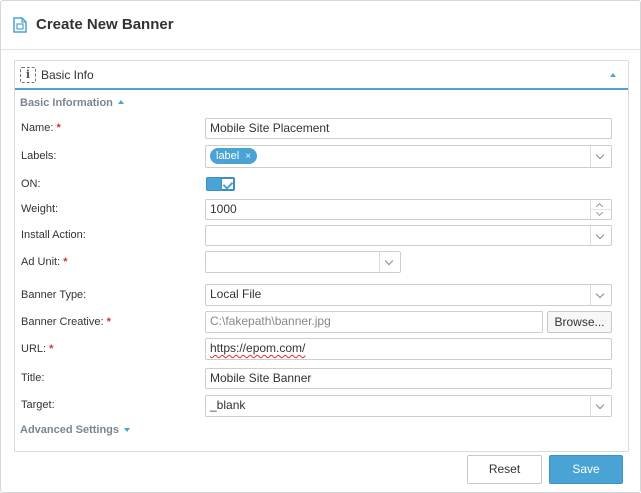  Describe the element at coordinates (613, 75) in the screenshot. I see `collapse-icon` at that location.